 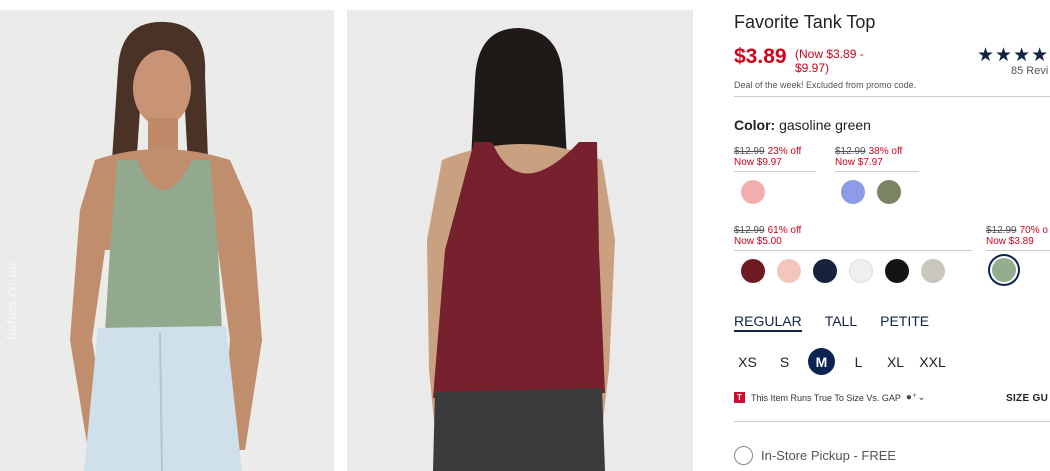 I want to click on discount: 70% o, so click(x=1033, y=230).